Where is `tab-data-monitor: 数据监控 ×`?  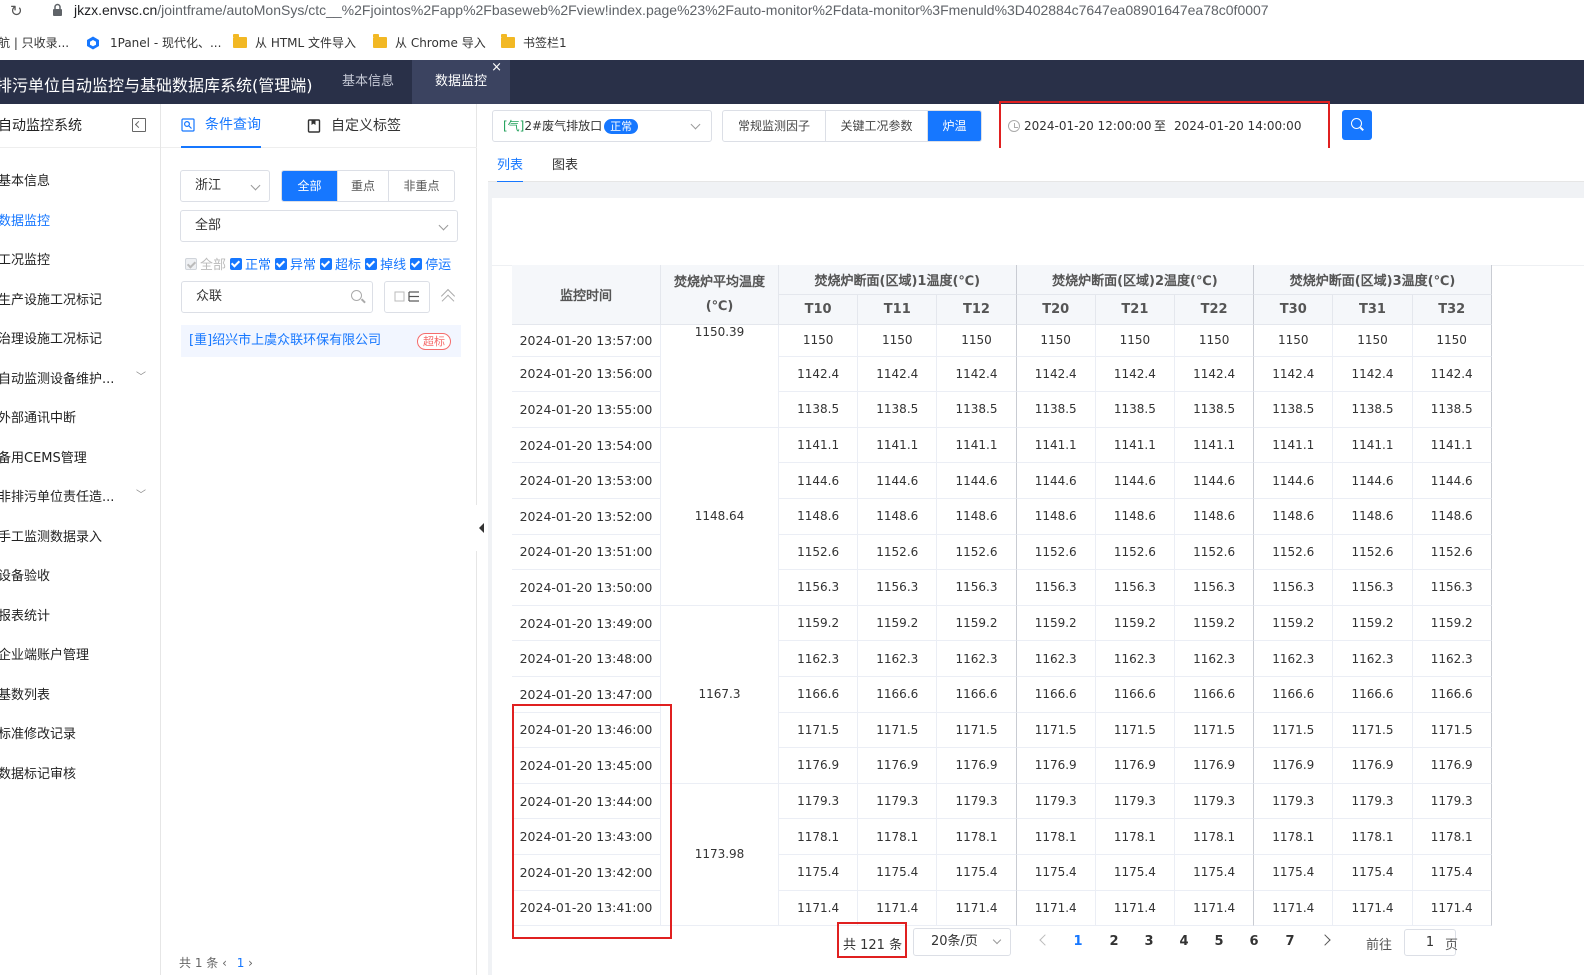
tab-data-monitor: 数据监控 × is located at coordinates (461, 82).